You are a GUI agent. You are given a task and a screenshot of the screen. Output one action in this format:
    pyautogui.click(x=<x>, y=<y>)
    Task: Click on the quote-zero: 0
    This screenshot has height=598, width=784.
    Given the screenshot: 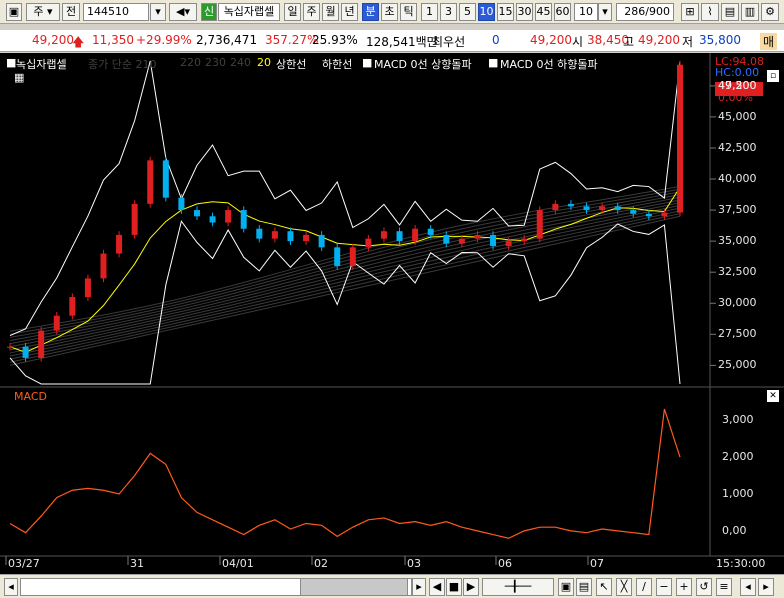 What is the action you would take?
    pyautogui.click(x=496, y=40)
    